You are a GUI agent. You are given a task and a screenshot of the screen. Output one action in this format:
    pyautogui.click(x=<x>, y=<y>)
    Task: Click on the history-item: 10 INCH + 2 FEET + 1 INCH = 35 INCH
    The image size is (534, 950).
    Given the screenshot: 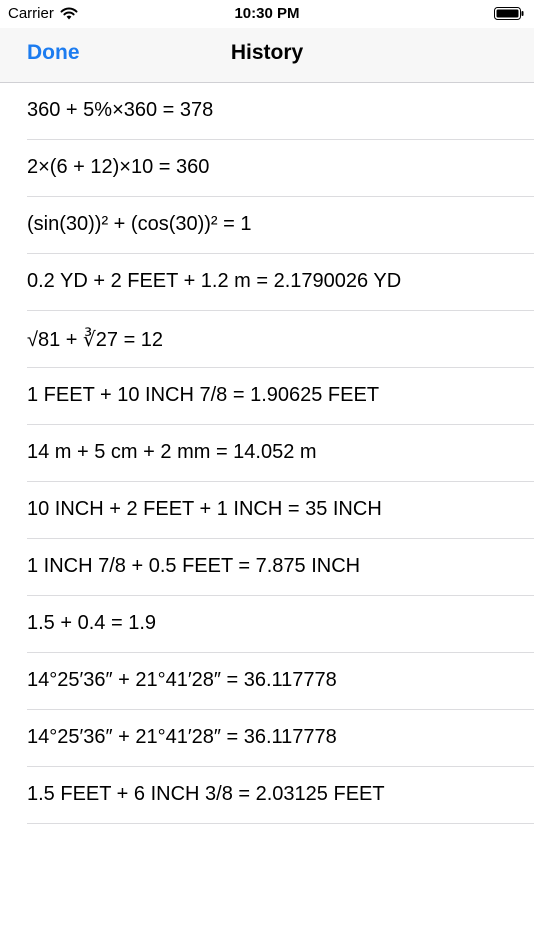 What is the action you would take?
    pyautogui.click(x=267, y=510)
    